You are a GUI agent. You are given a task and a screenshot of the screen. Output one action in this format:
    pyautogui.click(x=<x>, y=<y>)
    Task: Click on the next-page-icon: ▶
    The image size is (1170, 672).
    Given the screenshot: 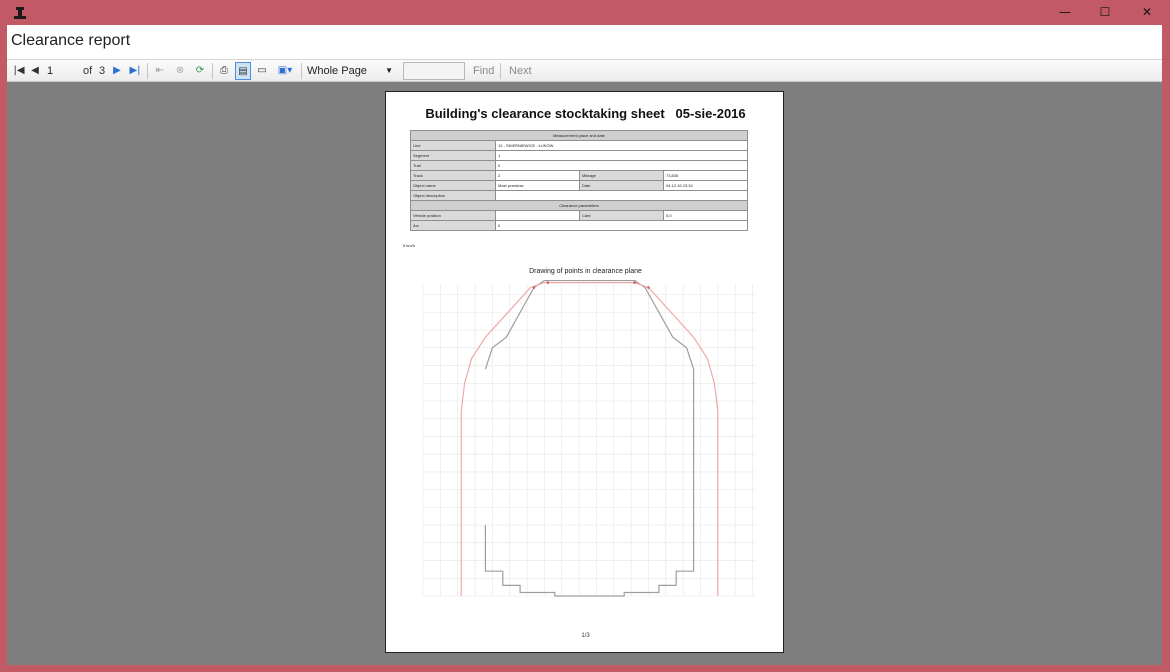 What is the action you would take?
    pyautogui.click(x=117, y=71)
    